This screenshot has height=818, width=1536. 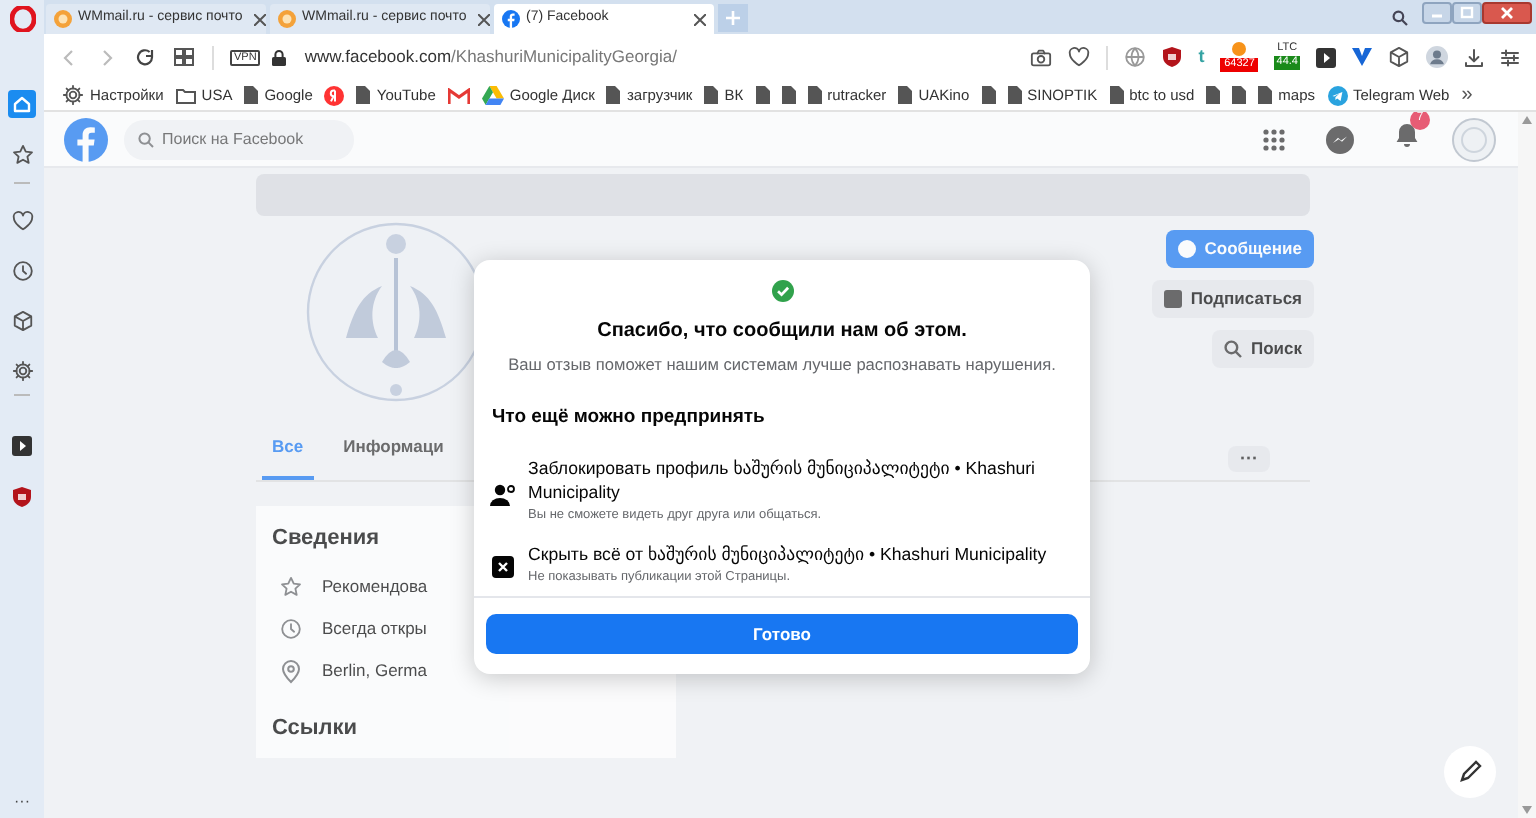 I want to click on edit-button, so click(x=1470, y=772).